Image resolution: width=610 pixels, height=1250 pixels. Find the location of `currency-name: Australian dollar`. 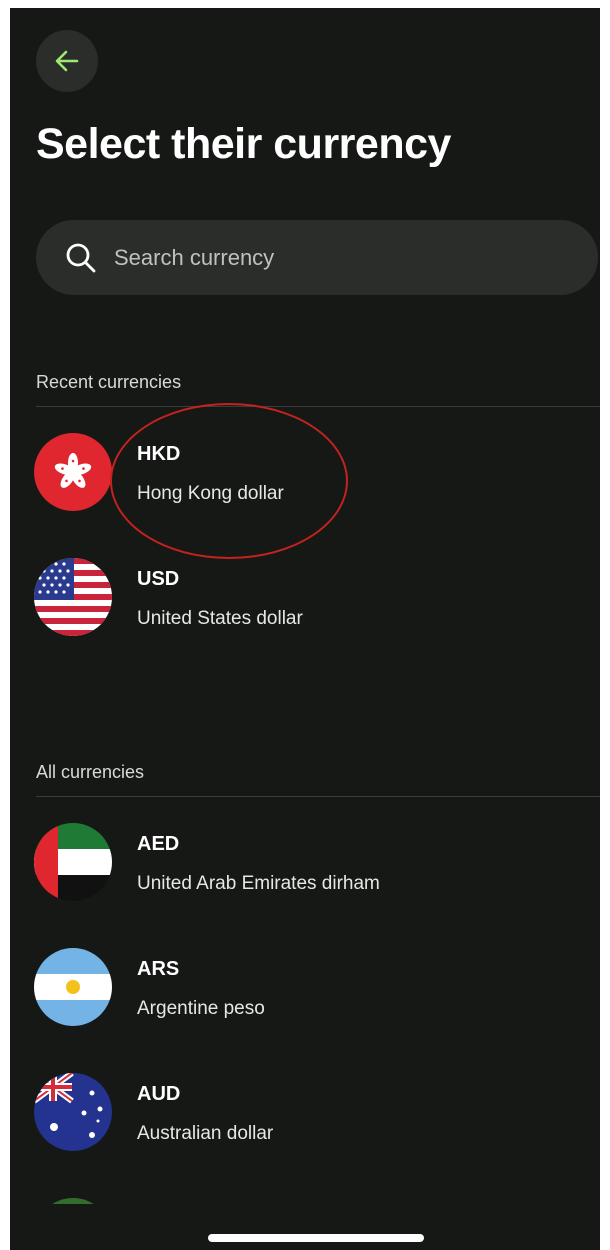

currency-name: Australian dollar is located at coordinates (205, 1133).